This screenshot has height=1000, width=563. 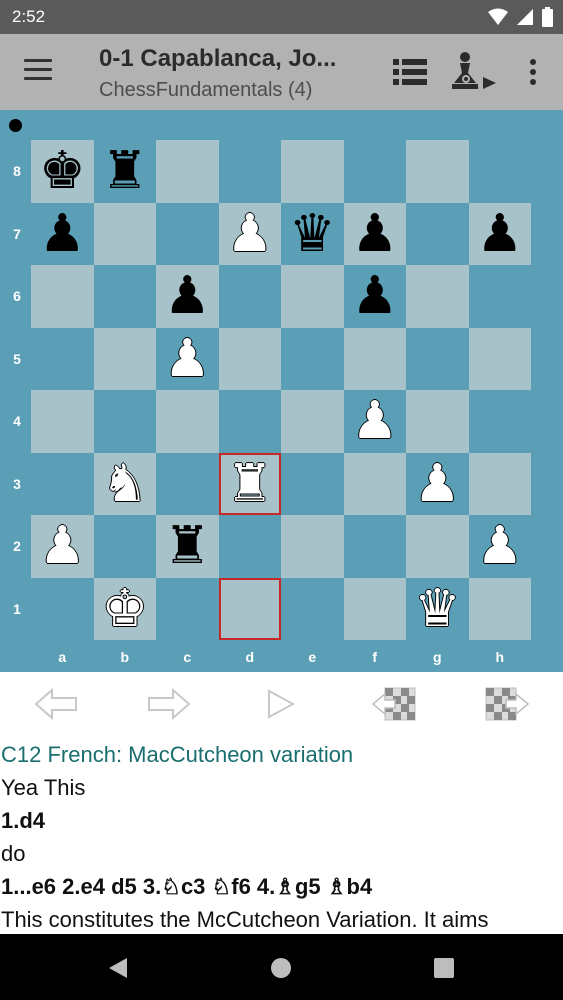 I want to click on square-a3, so click(x=62, y=483).